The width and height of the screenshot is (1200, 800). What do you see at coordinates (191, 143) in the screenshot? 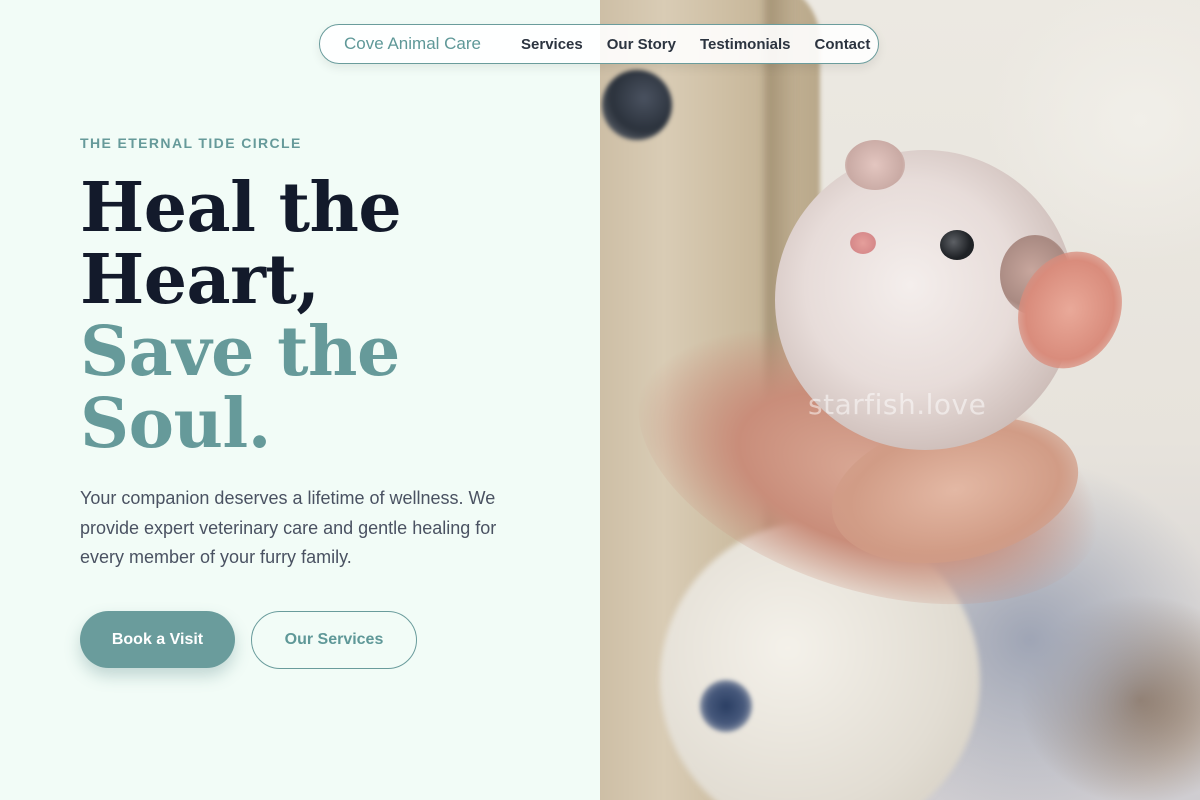
I see `hero-eyebrow: THE ETERNAL TIDE CIRCLE` at bounding box center [191, 143].